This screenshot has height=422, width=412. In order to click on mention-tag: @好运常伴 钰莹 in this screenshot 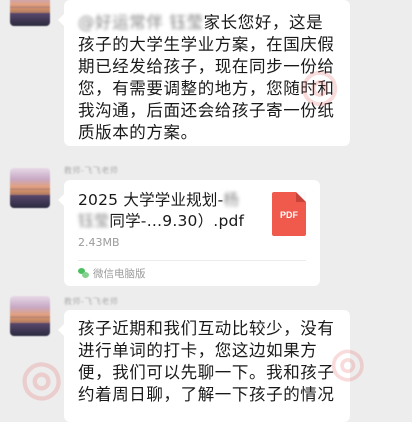, I will do `click(141, 22)`.